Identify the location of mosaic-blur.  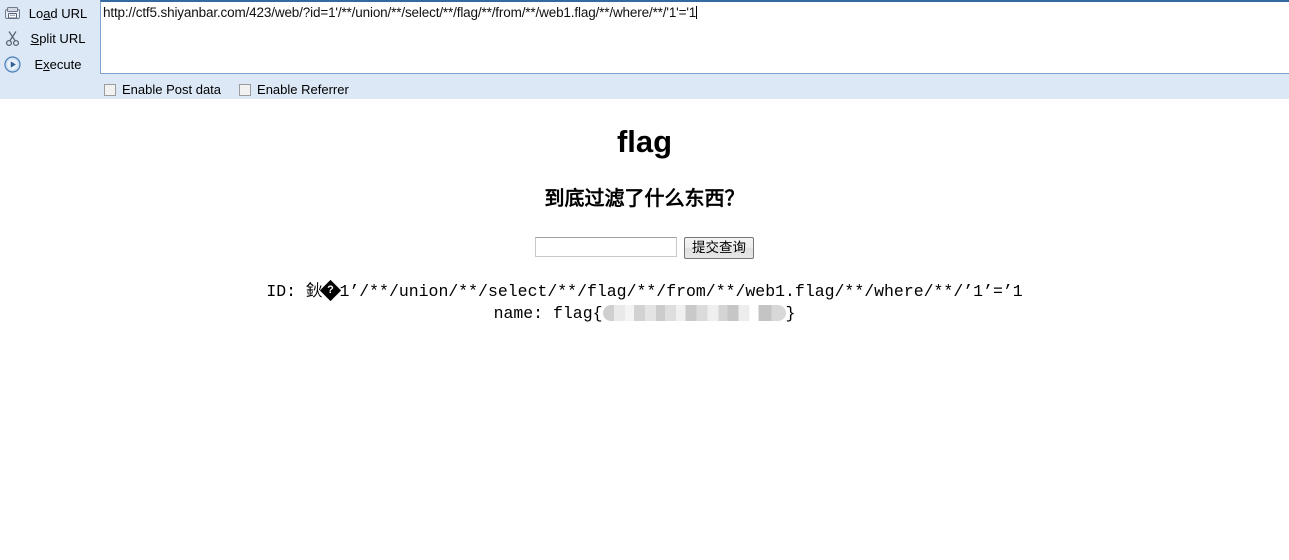
(694, 313).